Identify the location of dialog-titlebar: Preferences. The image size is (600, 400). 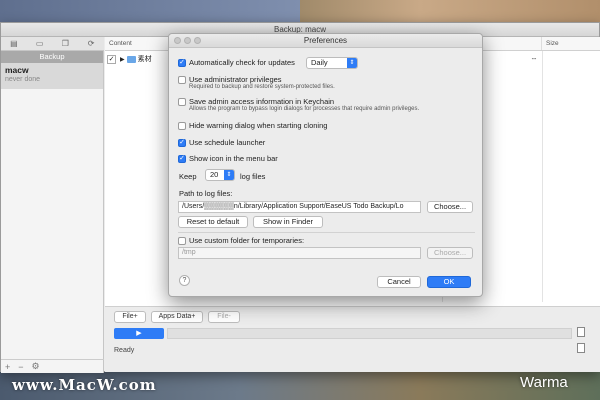
(325, 41).